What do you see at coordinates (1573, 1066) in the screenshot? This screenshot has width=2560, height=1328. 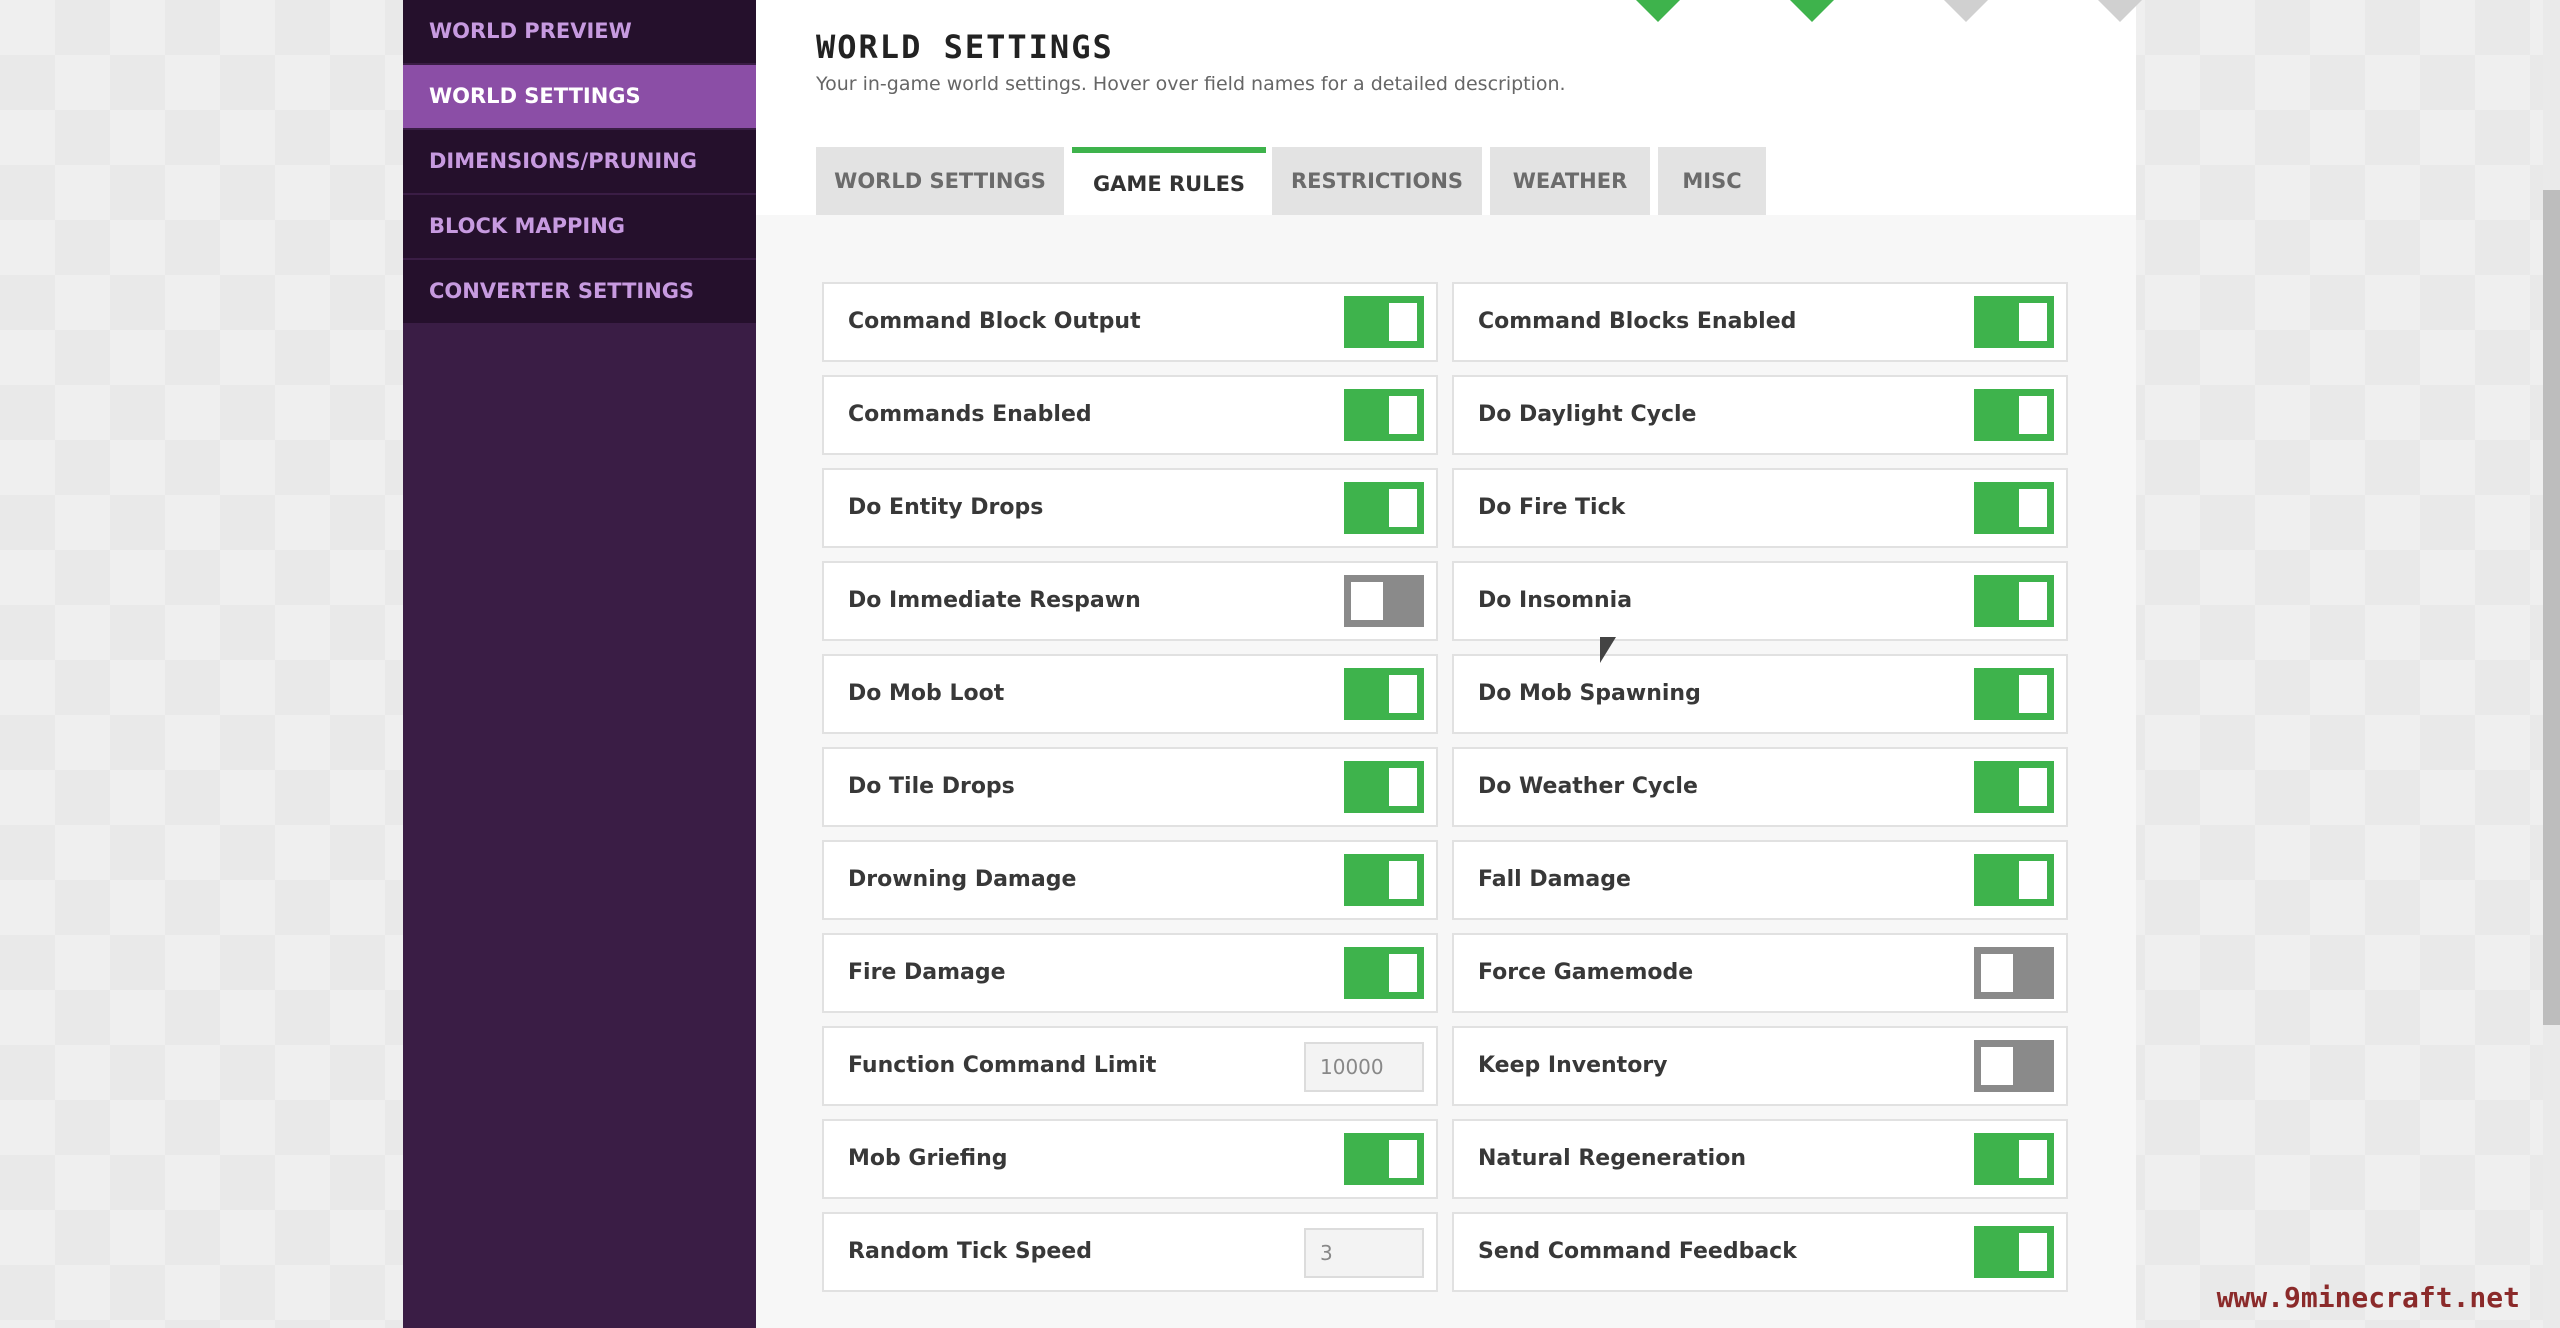 I see `rule-label: Keep Inventory` at bounding box center [1573, 1066].